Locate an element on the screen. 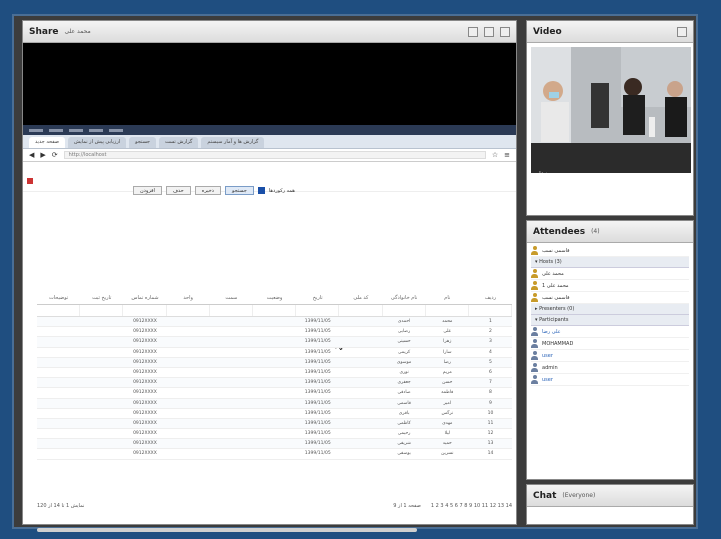  table-row: 0912XXXX 1399/11/05 حسینی زهرا 3 is located at coordinates (274, 342).